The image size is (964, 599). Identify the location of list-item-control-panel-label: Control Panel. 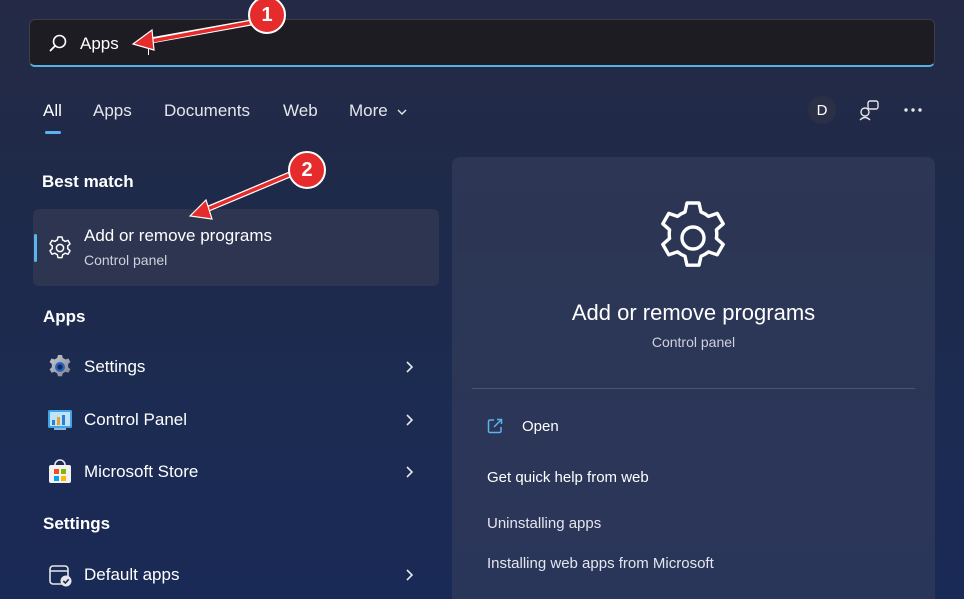
(136, 419).